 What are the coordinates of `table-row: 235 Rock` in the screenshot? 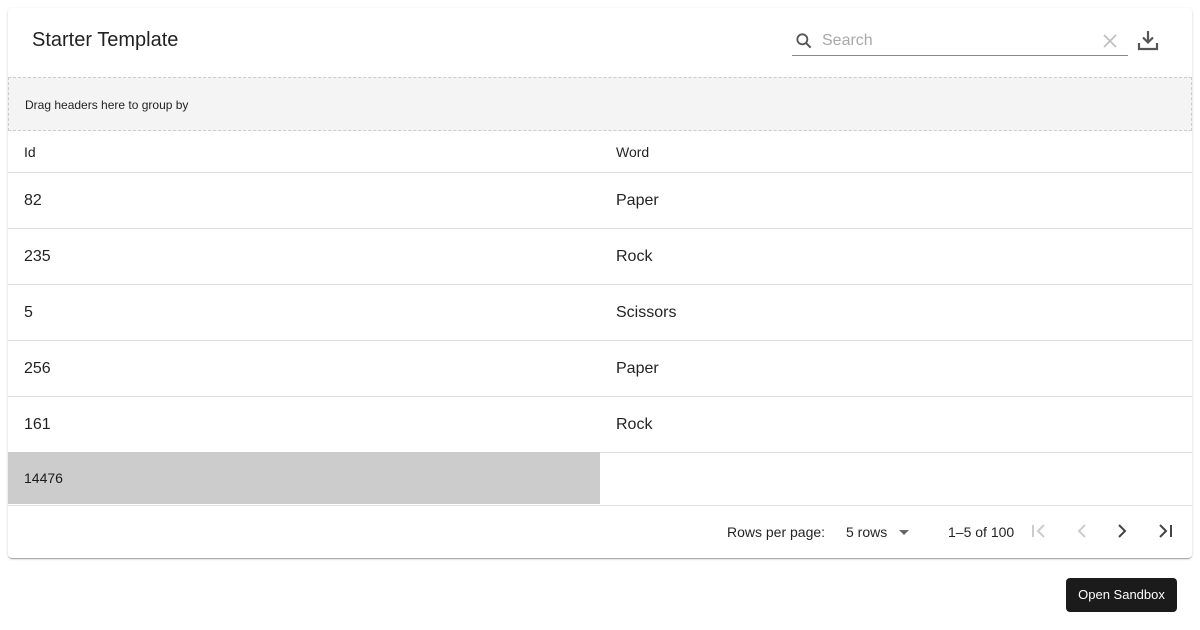 It's located at (600, 257).